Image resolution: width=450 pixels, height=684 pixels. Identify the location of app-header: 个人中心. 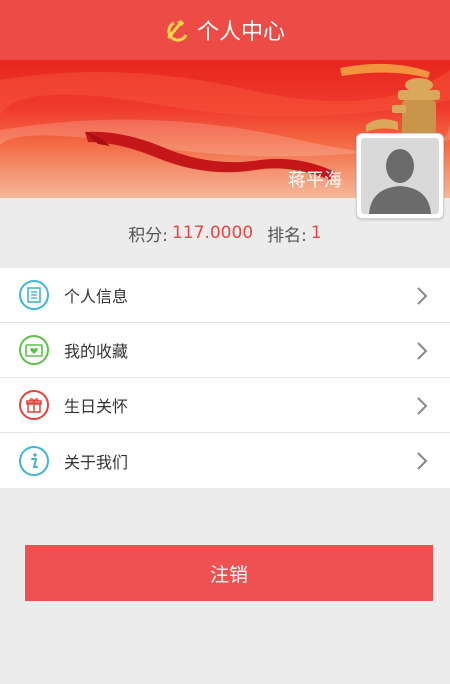
(225, 30).